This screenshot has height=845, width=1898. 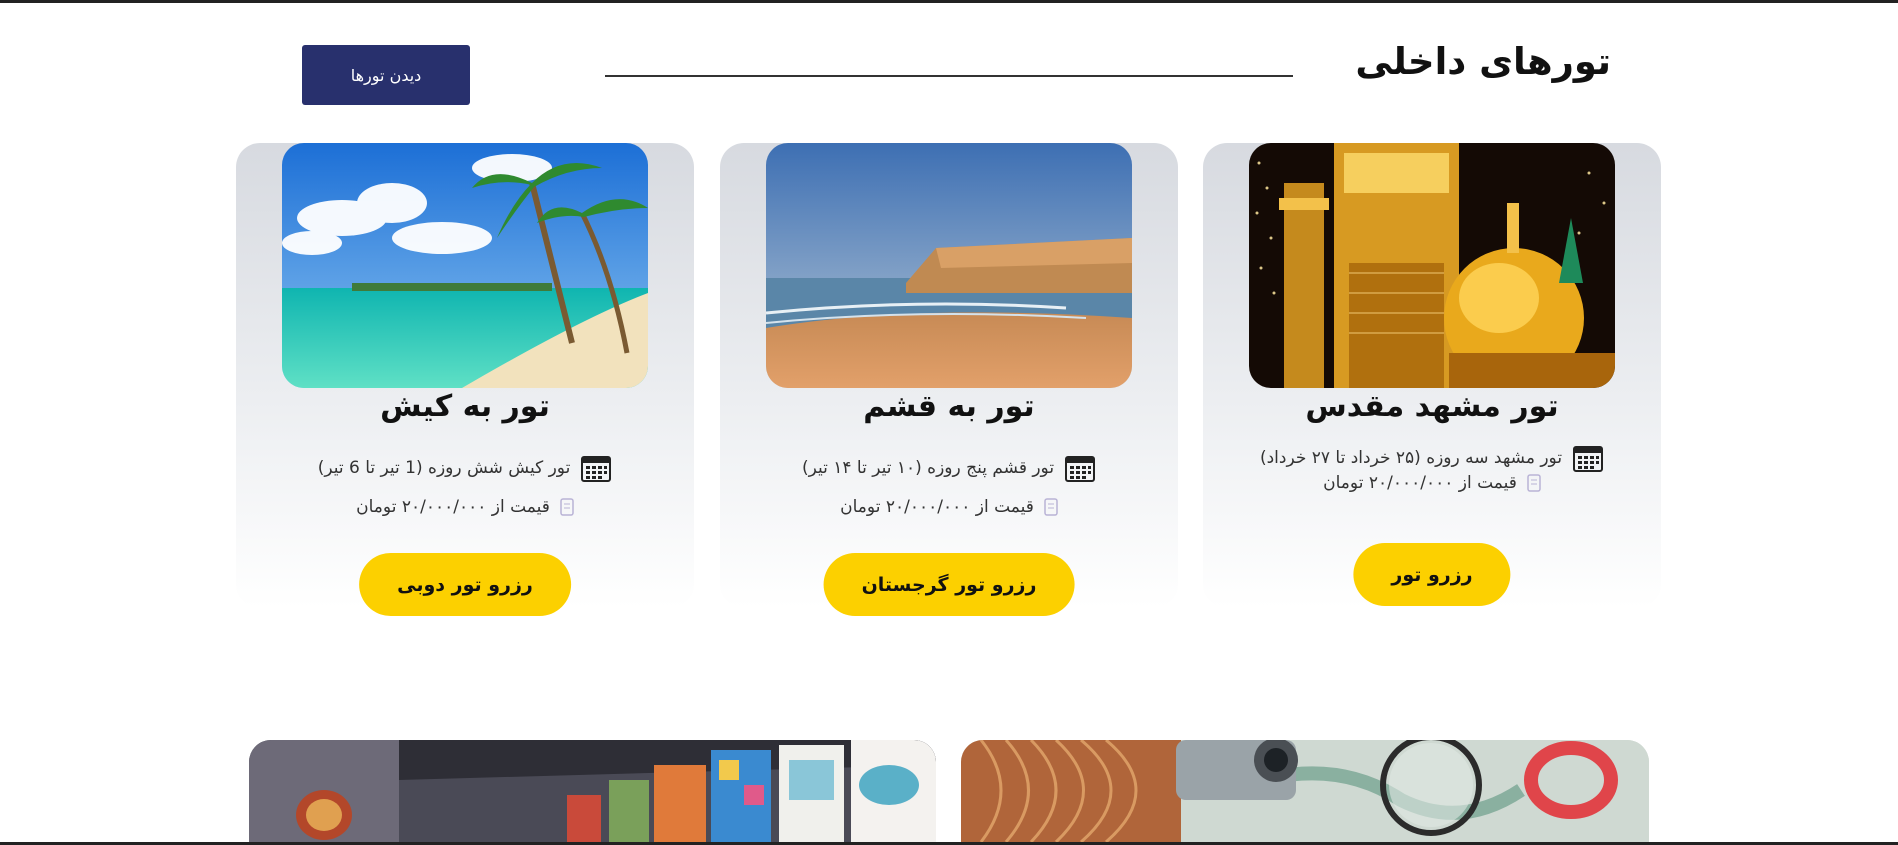 What do you see at coordinates (1483, 61) in the screenshot?
I see `section-title: تورهای داخلی` at bounding box center [1483, 61].